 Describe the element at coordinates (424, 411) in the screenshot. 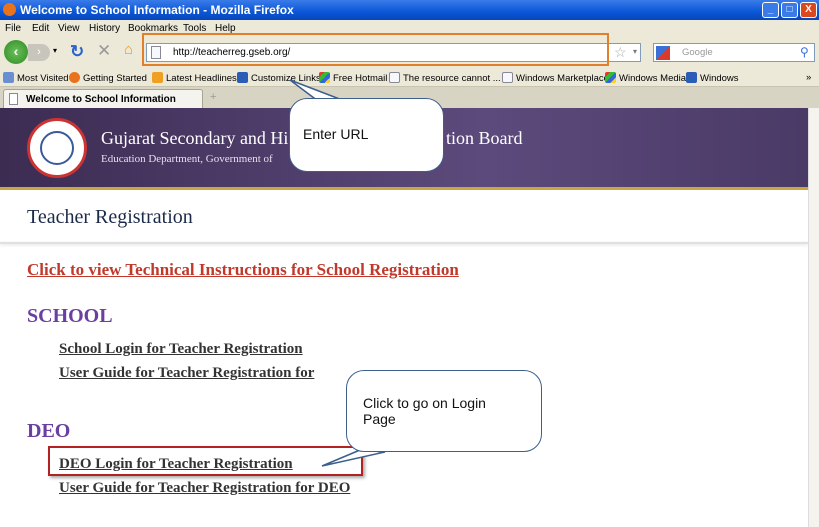

I see `login-callout-text: Click to go on Login Page` at that location.